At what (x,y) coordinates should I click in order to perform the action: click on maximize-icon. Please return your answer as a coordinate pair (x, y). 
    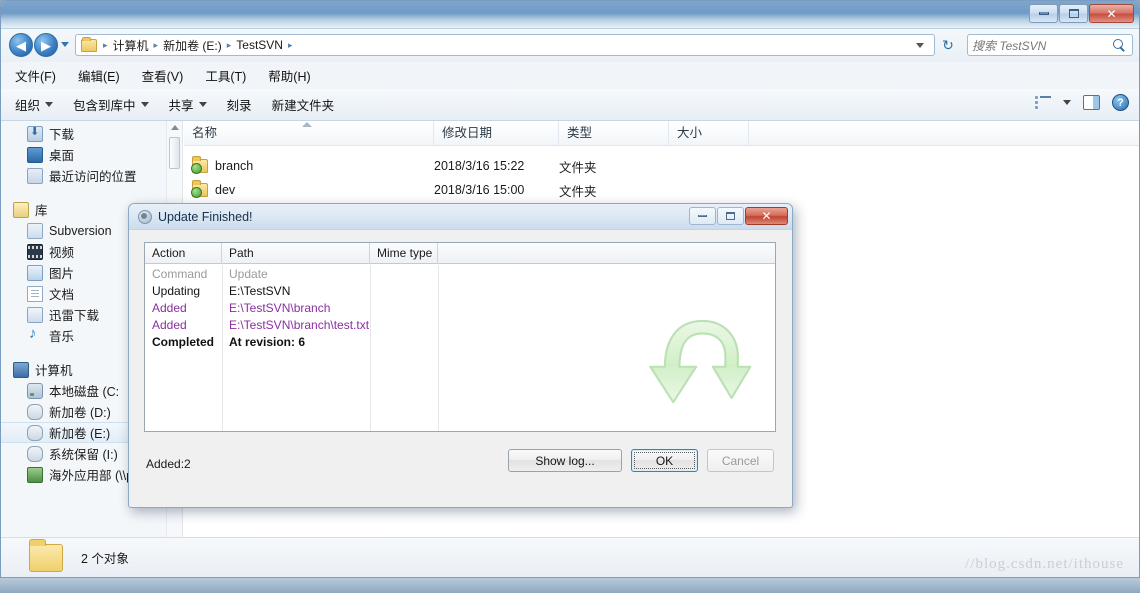
    Looking at the image, I should click on (730, 216).